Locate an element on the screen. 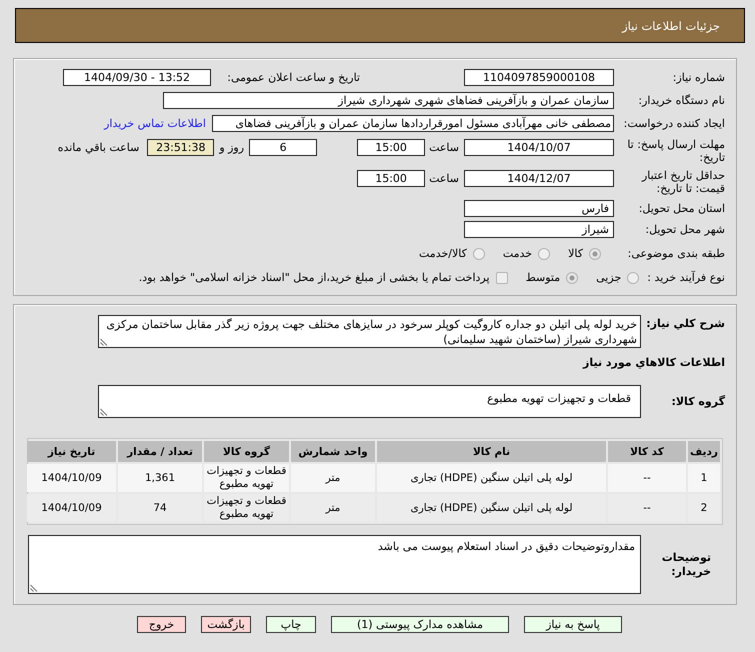  field-label: طبقه بندی موضوعی: is located at coordinates (675, 254).